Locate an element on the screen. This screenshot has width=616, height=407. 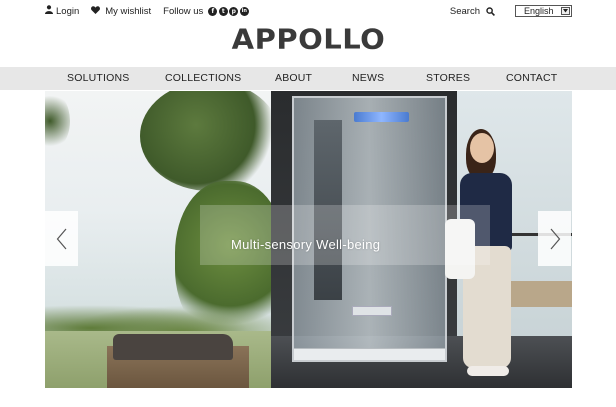
search-label: Search is located at coordinates (464, 11).